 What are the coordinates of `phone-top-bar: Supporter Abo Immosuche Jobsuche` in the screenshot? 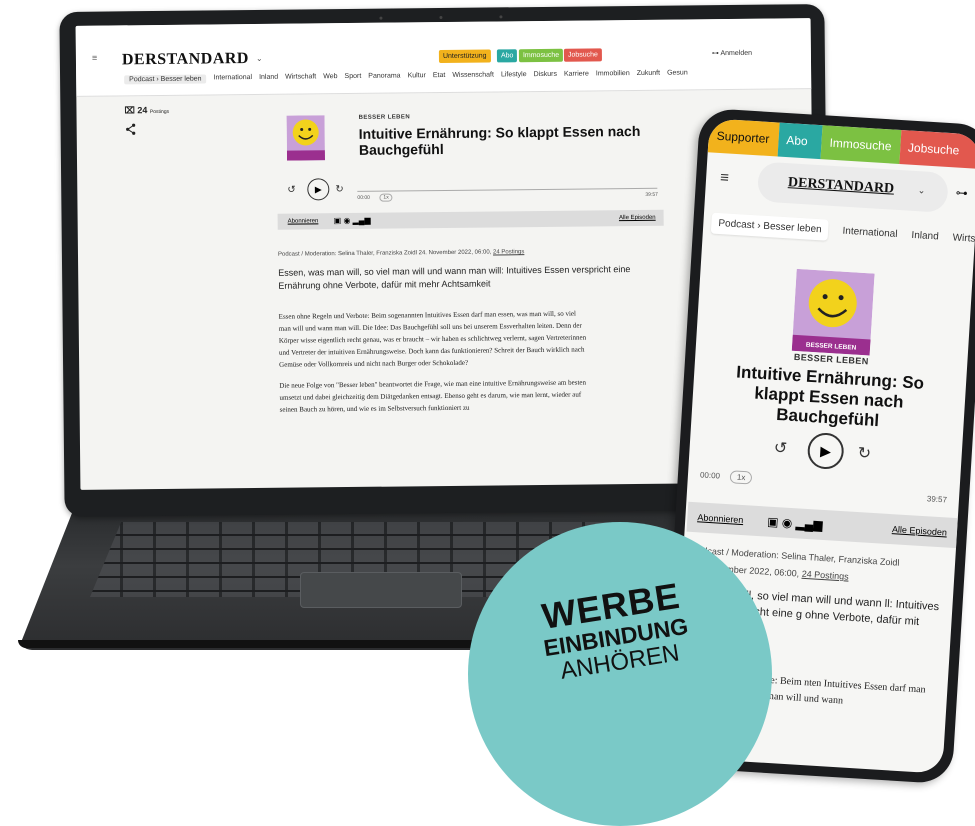 It's located at (841, 143).